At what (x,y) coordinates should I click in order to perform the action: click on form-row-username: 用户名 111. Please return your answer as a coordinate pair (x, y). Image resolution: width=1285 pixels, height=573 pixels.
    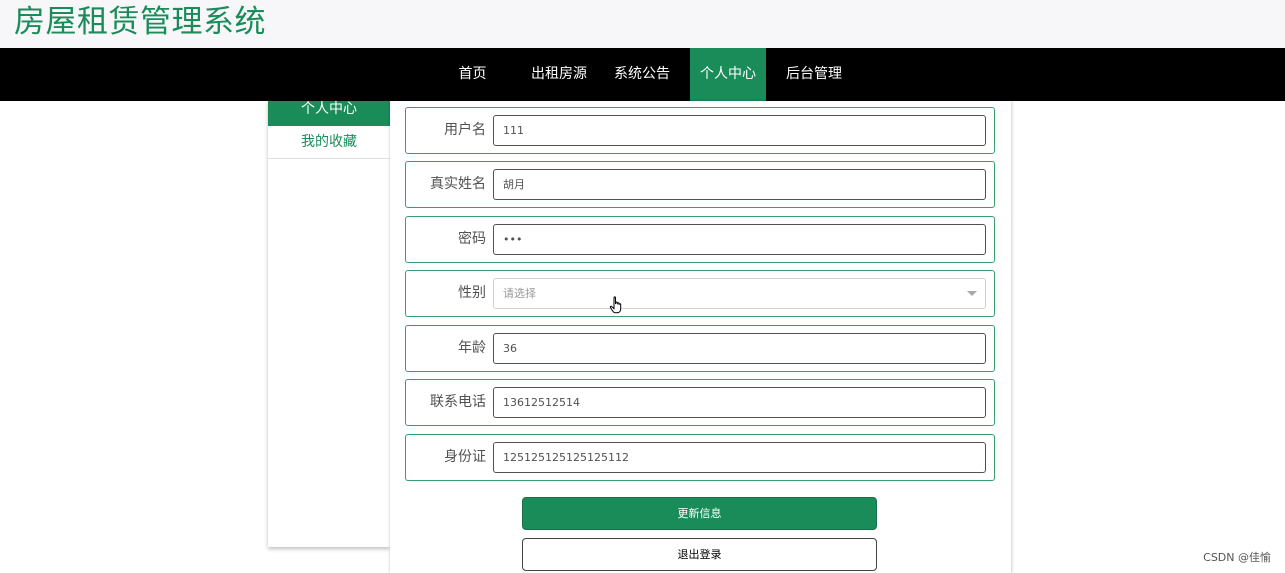
    Looking at the image, I should click on (700, 130).